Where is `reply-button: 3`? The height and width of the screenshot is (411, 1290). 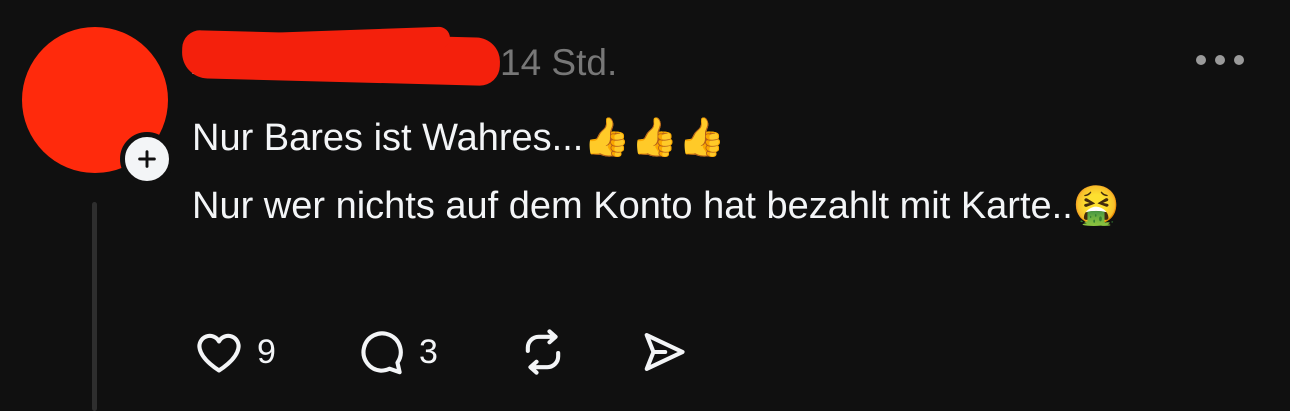
reply-button: 3 is located at coordinates (436, 352).